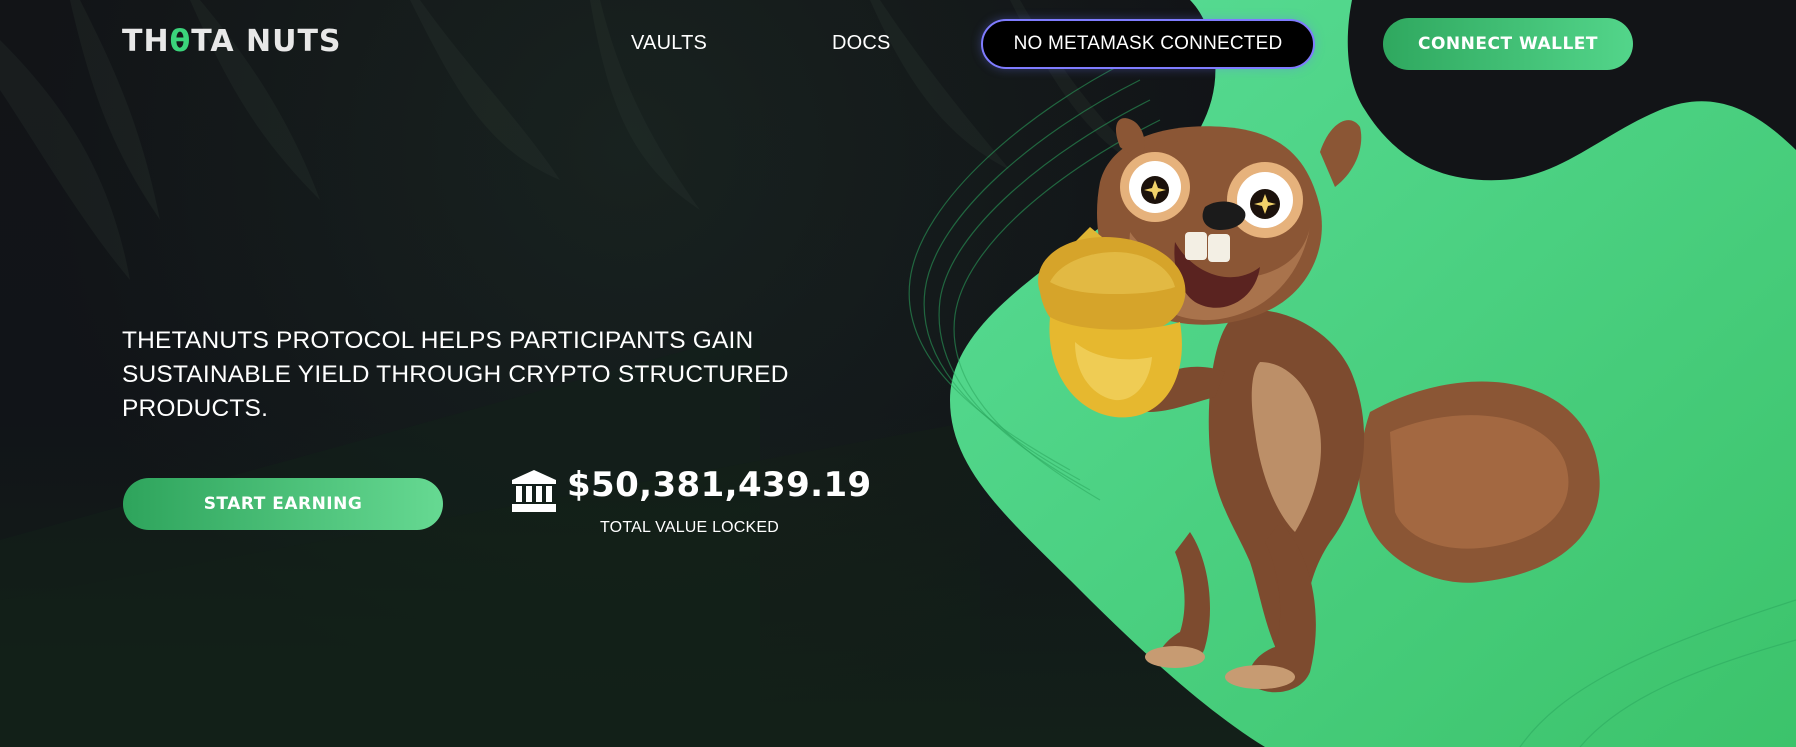 Image resolution: width=1796 pixels, height=747 pixels. Describe the element at coordinates (534, 491) in the screenshot. I see `bank-icon` at that location.